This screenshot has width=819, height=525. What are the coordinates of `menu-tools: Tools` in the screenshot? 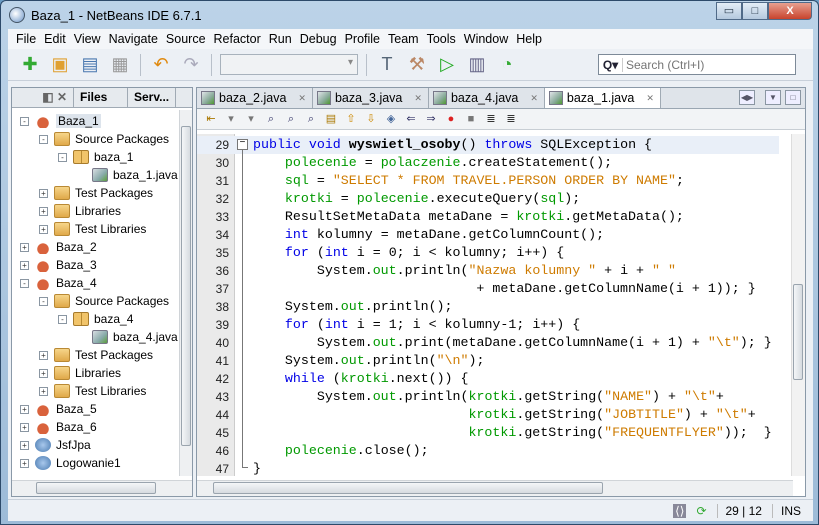 It's located at (441, 39).